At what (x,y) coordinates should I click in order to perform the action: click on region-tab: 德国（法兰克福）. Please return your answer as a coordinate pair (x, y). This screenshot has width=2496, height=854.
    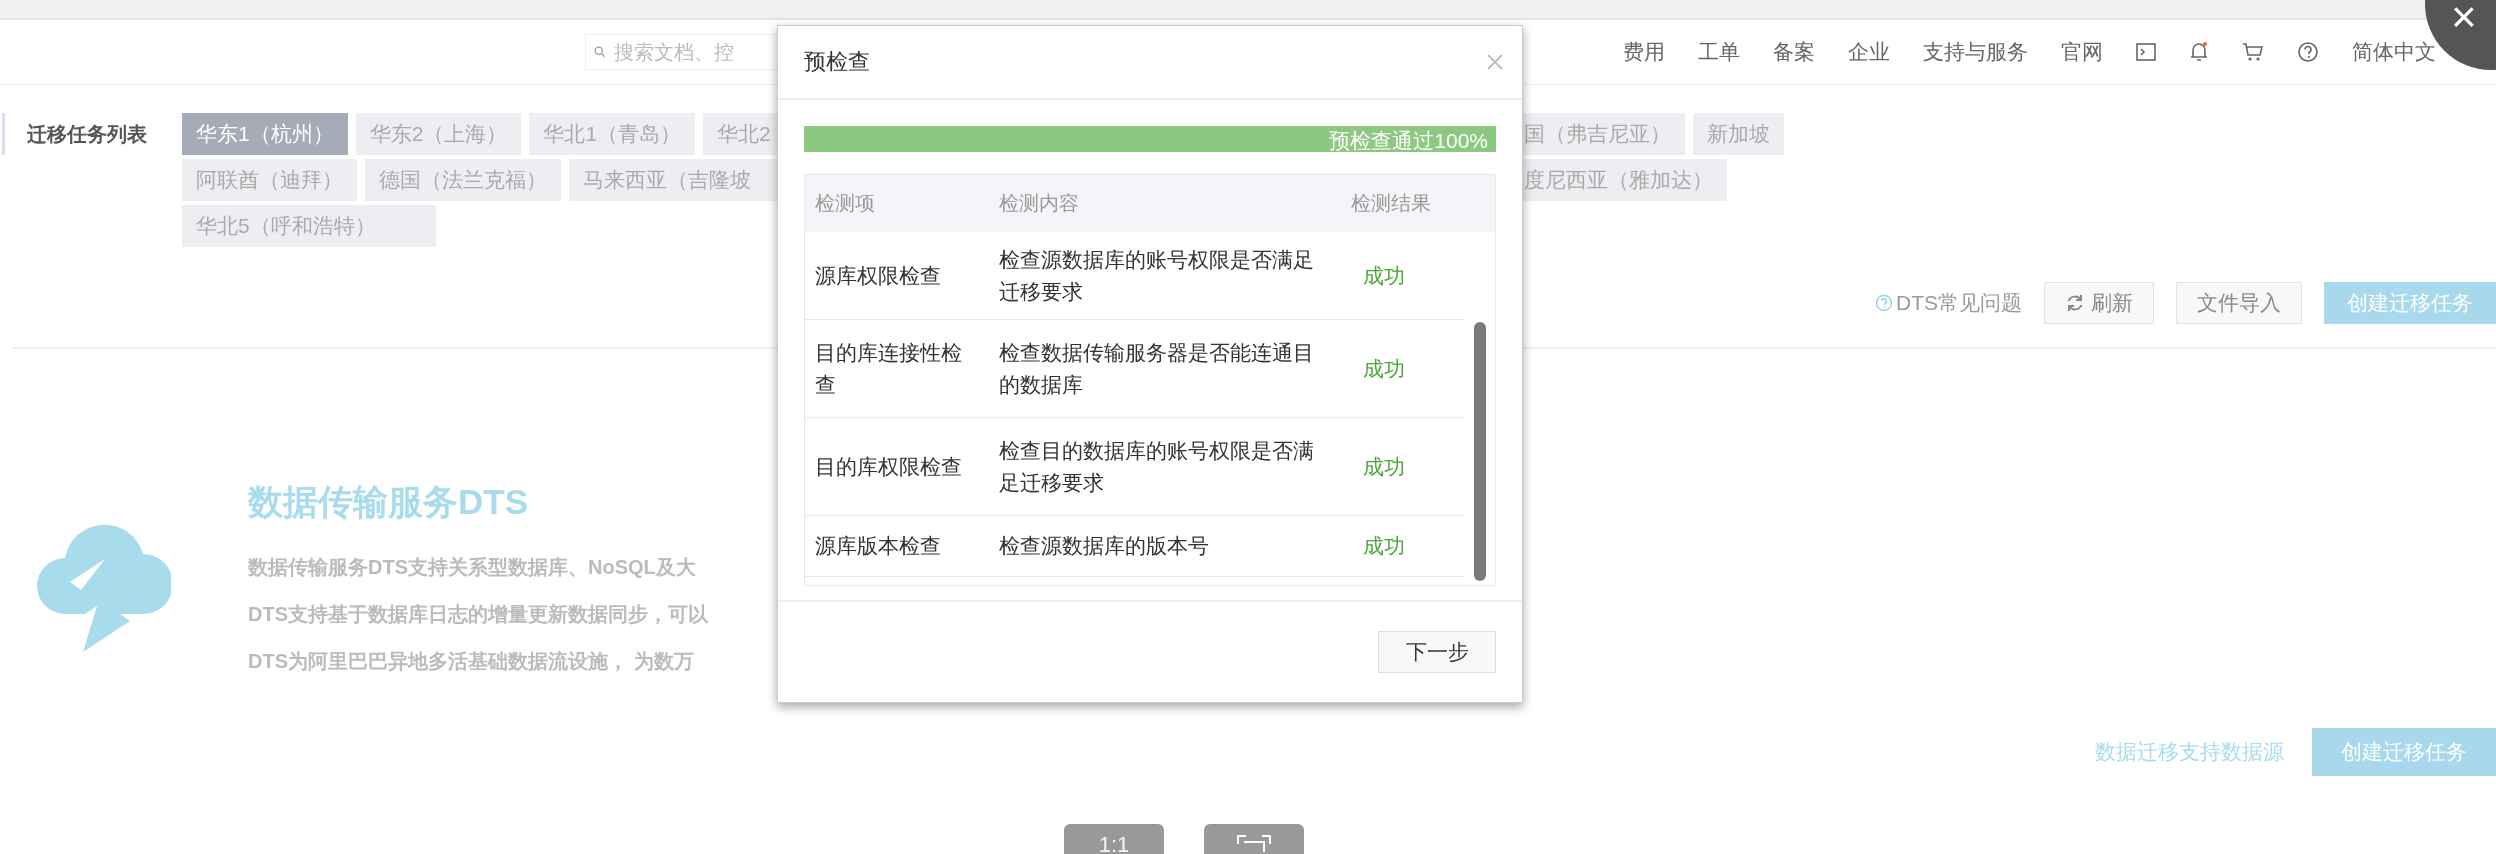
    Looking at the image, I should click on (463, 180).